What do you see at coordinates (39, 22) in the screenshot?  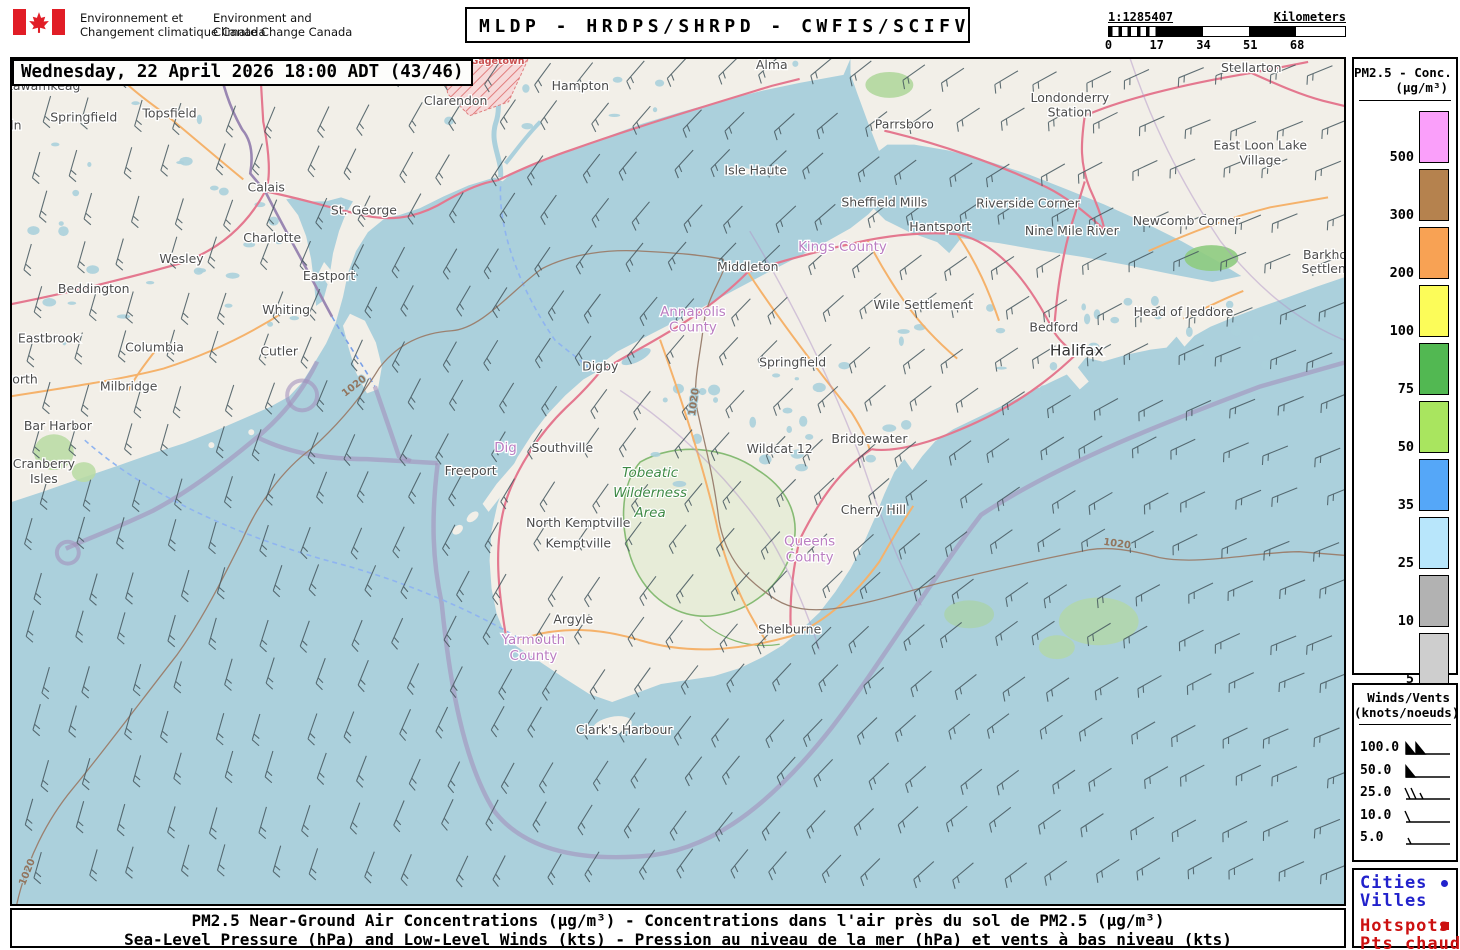 I see `canada-flag-icon` at bounding box center [39, 22].